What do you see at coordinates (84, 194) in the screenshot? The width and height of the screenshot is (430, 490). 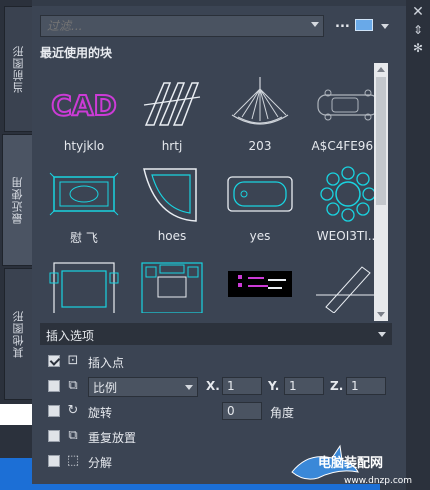 I see `rug-thumbnail` at bounding box center [84, 194].